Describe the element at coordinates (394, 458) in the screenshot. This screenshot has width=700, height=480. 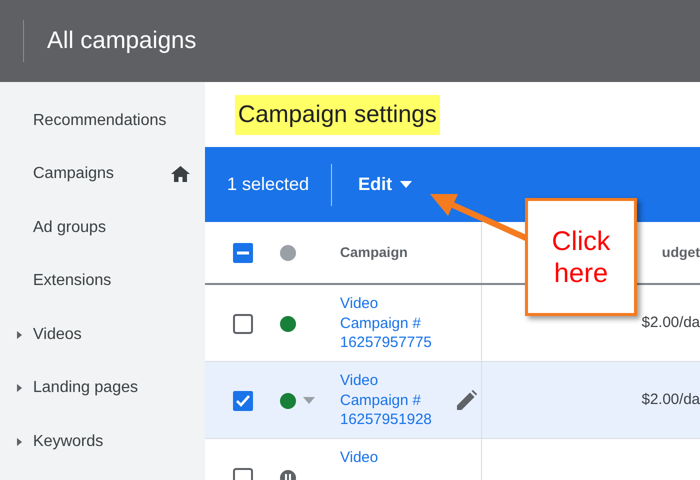
I see `campaign-link: Video` at that location.